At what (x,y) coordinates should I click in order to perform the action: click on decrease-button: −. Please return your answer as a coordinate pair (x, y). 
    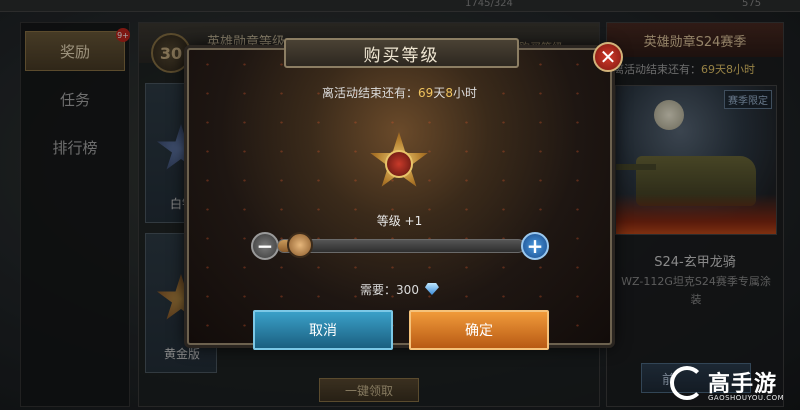
    Looking at the image, I should click on (265, 246).